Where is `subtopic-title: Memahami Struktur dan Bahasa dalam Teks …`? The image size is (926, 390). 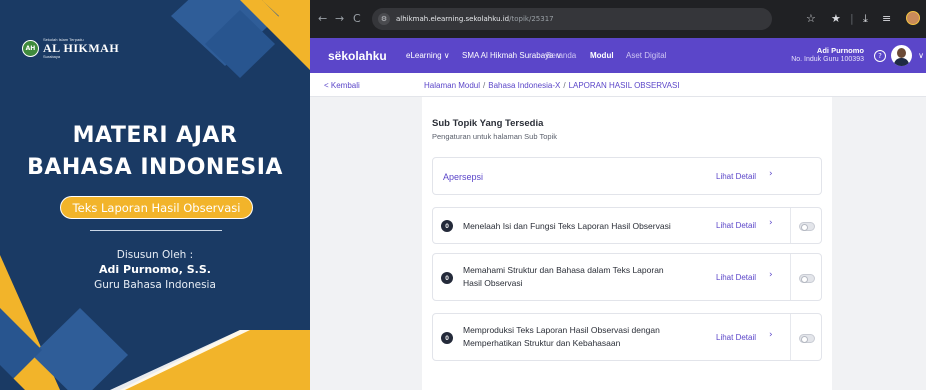 subtopic-title: Memahami Struktur dan Bahasa dalam Teks … is located at coordinates (563, 276).